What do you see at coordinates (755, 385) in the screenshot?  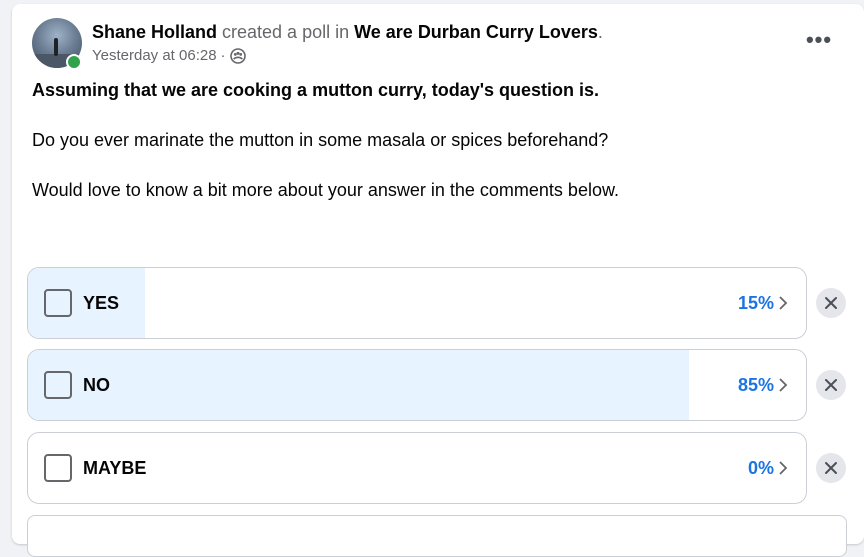 I see `poll-percent-text: 85%` at bounding box center [755, 385].